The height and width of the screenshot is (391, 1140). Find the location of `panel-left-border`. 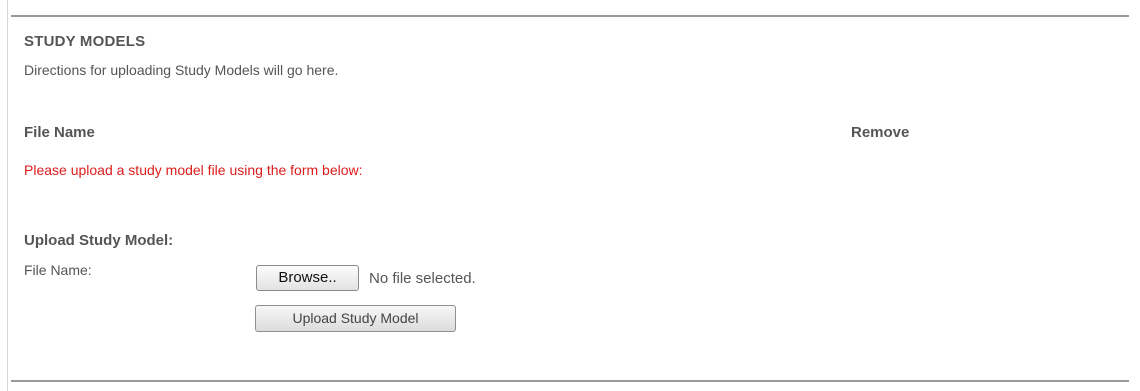

panel-left-border is located at coordinates (7, 195).